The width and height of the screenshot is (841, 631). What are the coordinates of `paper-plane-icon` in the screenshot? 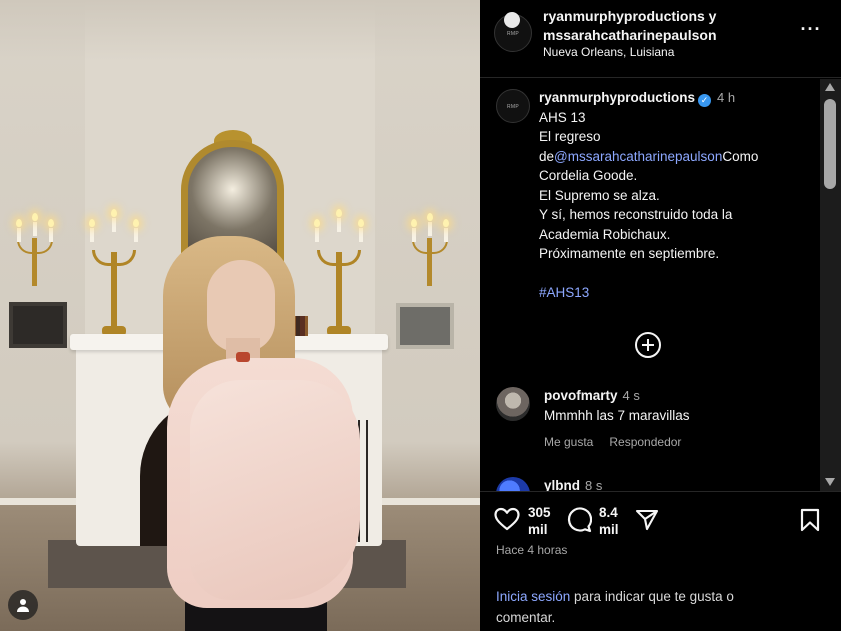 It's located at (647, 520).